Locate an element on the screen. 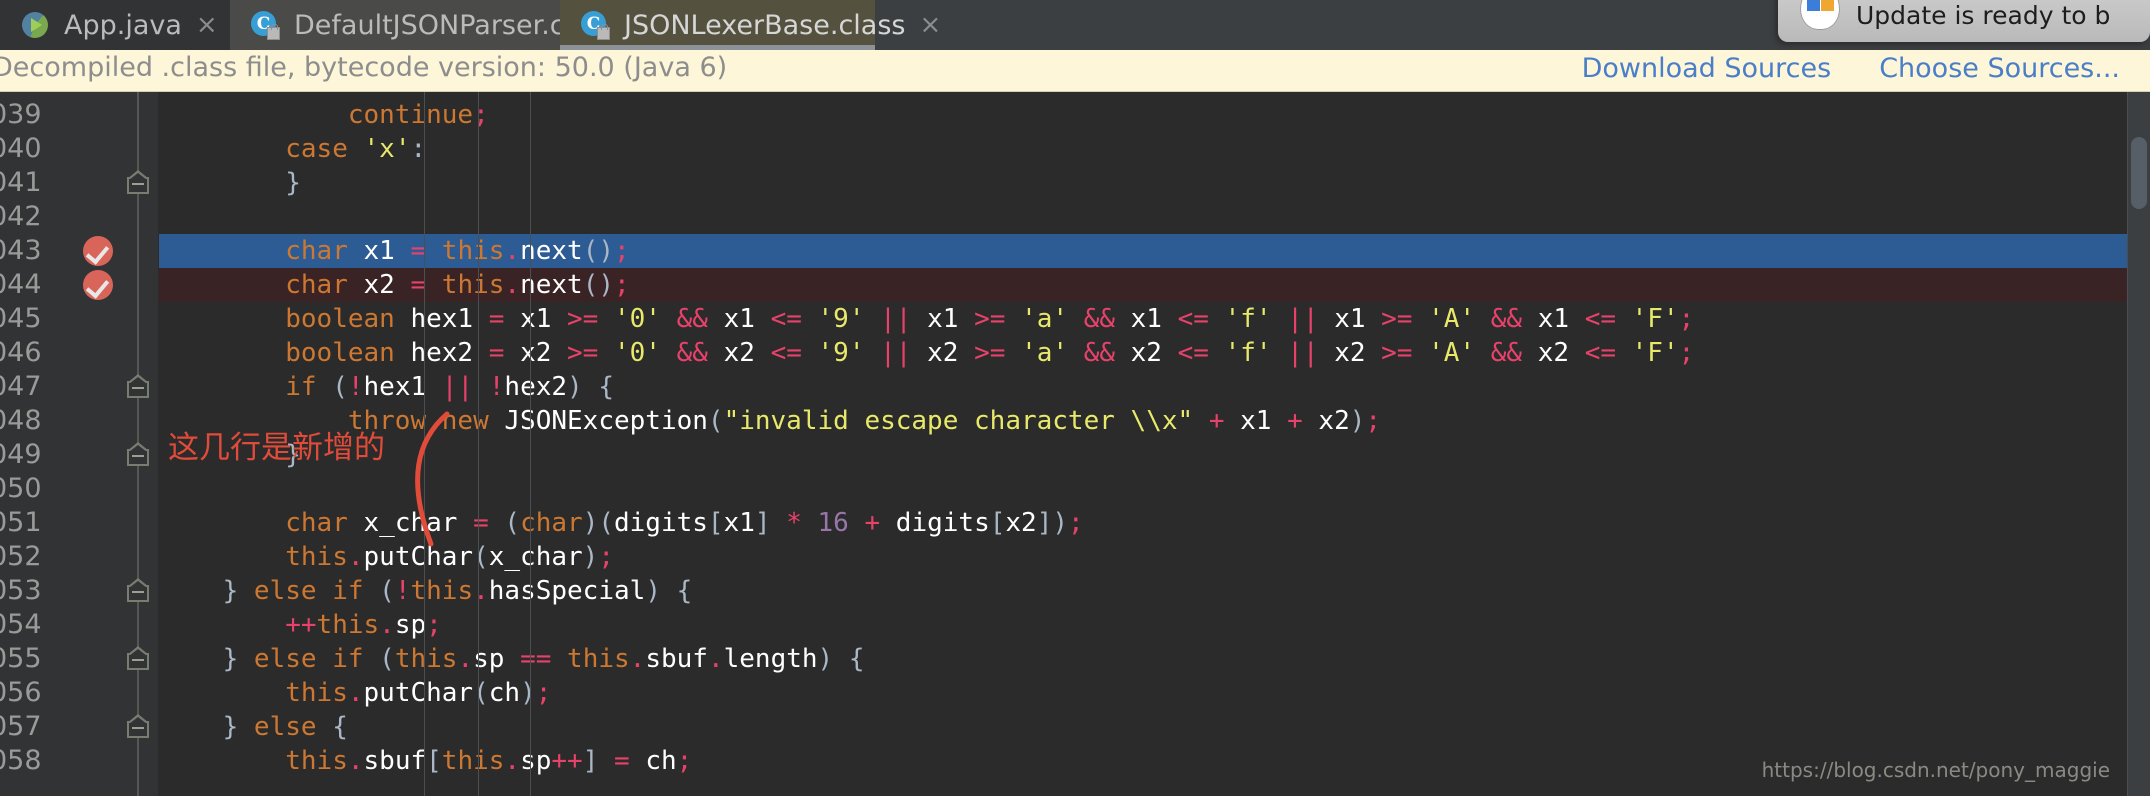 The height and width of the screenshot is (796, 2150). scrollbar-thumb is located at coordinates (2139, 173).